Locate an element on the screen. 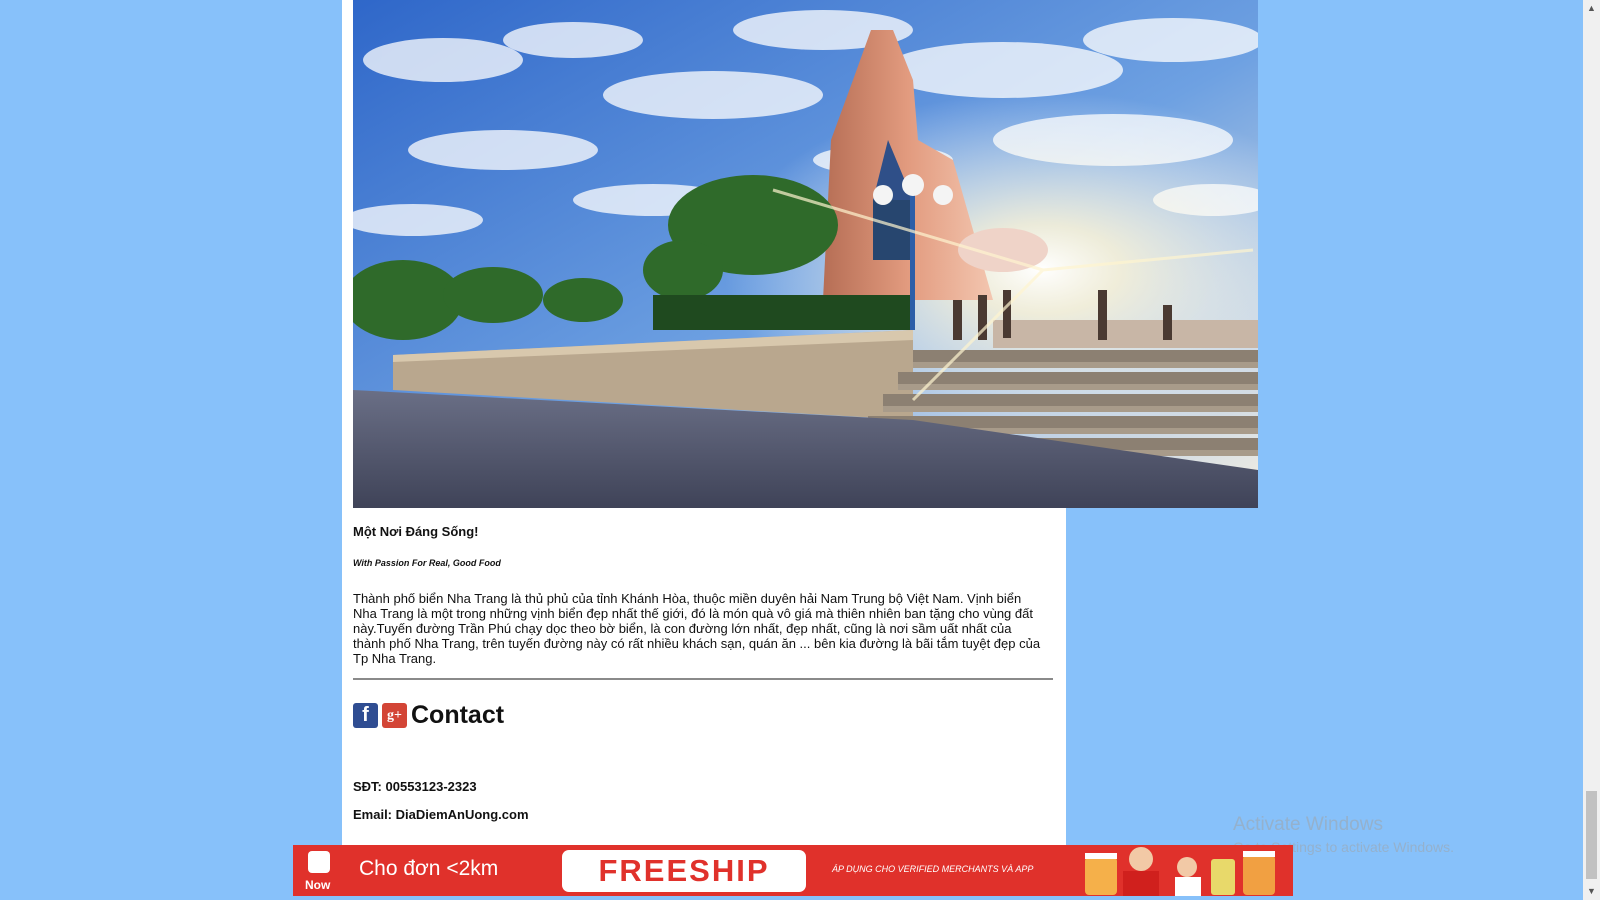 The height and width of the screenshot is (900, 1600). contact-title: Contact is located at coordinates (458, 715).